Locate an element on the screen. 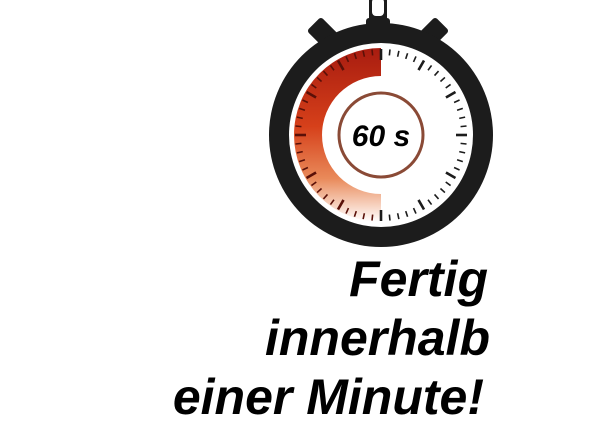 The image size is (612, 425). timer-display: 60 s is located at coordinates (381, 136).